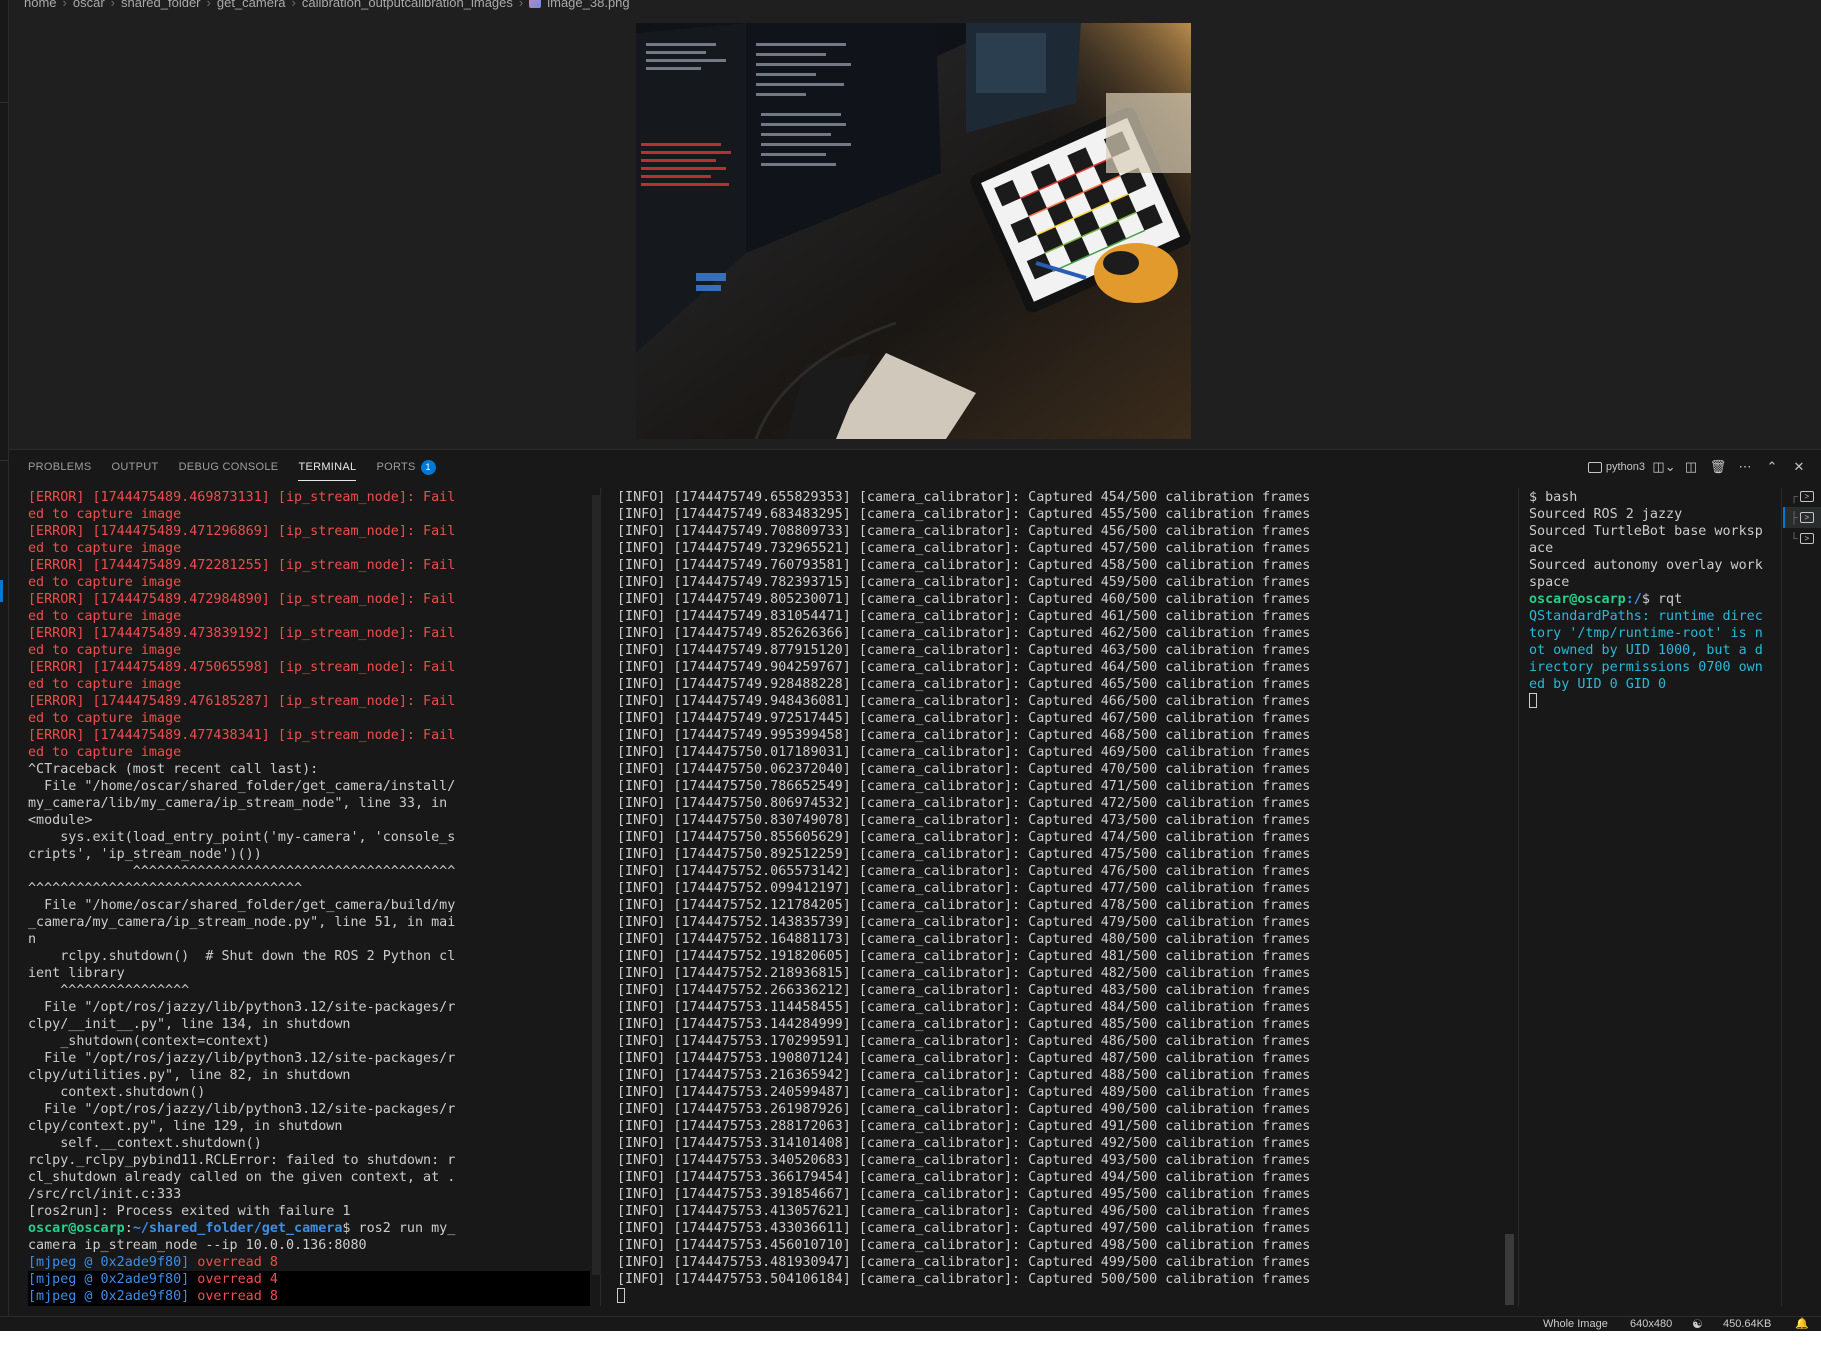  I want to click on tab-debug-console: DEBUG CONSOLE, so click(229, 467).